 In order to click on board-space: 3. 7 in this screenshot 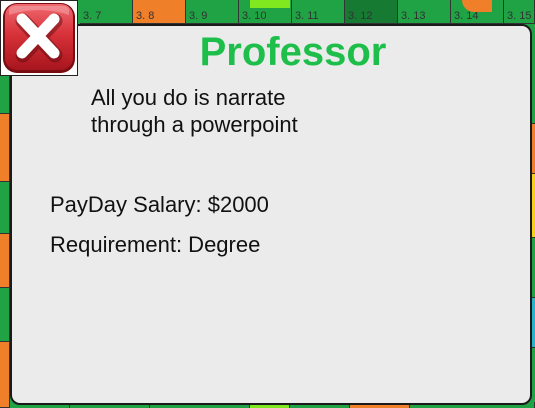, I will do `click(106, 12)`.